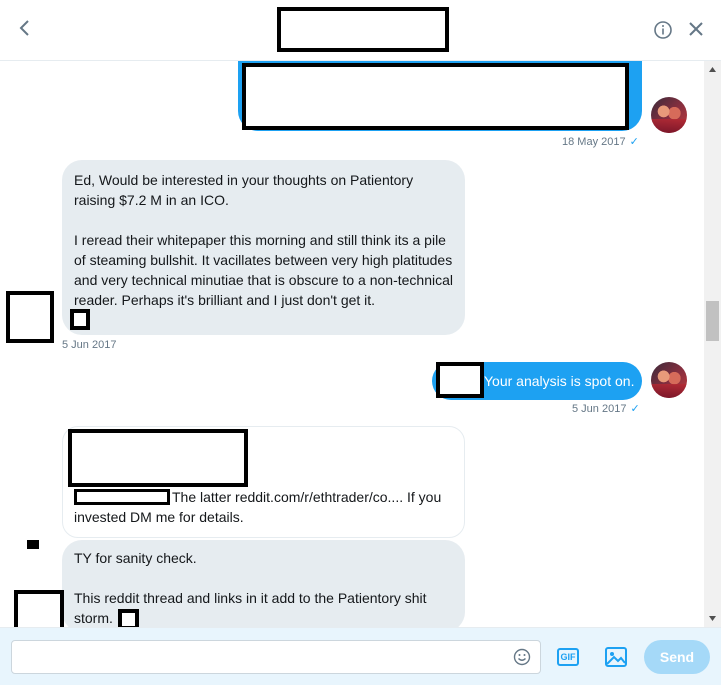 Image resolution: width=721 pixels, height=685 pixels. I want to click on conversation-header, so click(360, 30).